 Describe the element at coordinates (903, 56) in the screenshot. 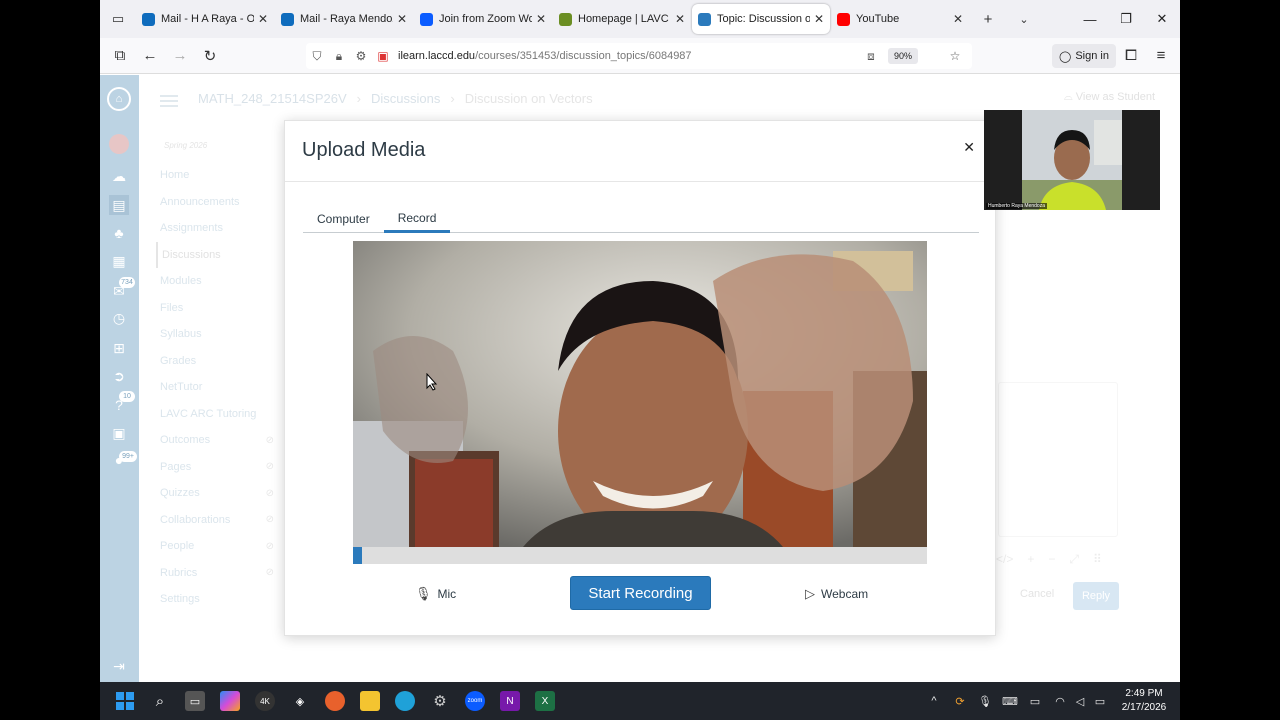

I see `zoom-level-badge: 90%` at that location.